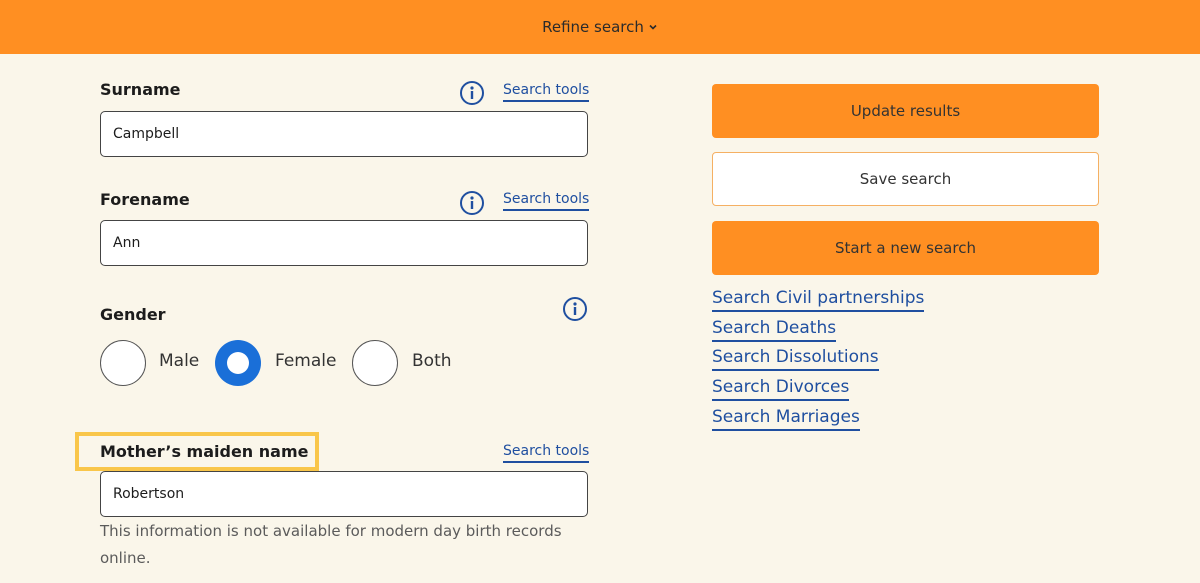 This screenshot has width=1200, height=583. What do you see at coordinates (145, 199) in the screenshot?
I see `forename-label: Forename` at bounding box center [145, 199].